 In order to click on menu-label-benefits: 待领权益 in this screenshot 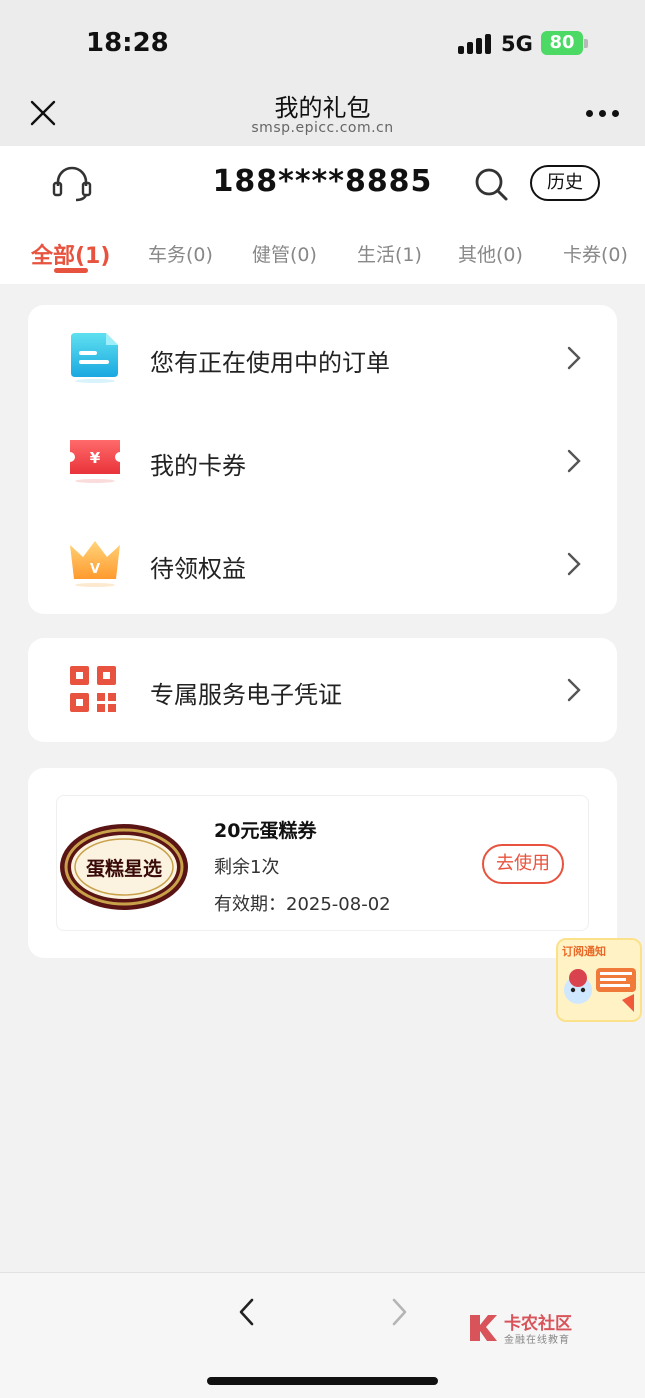, I will do `click(198, 569)`.